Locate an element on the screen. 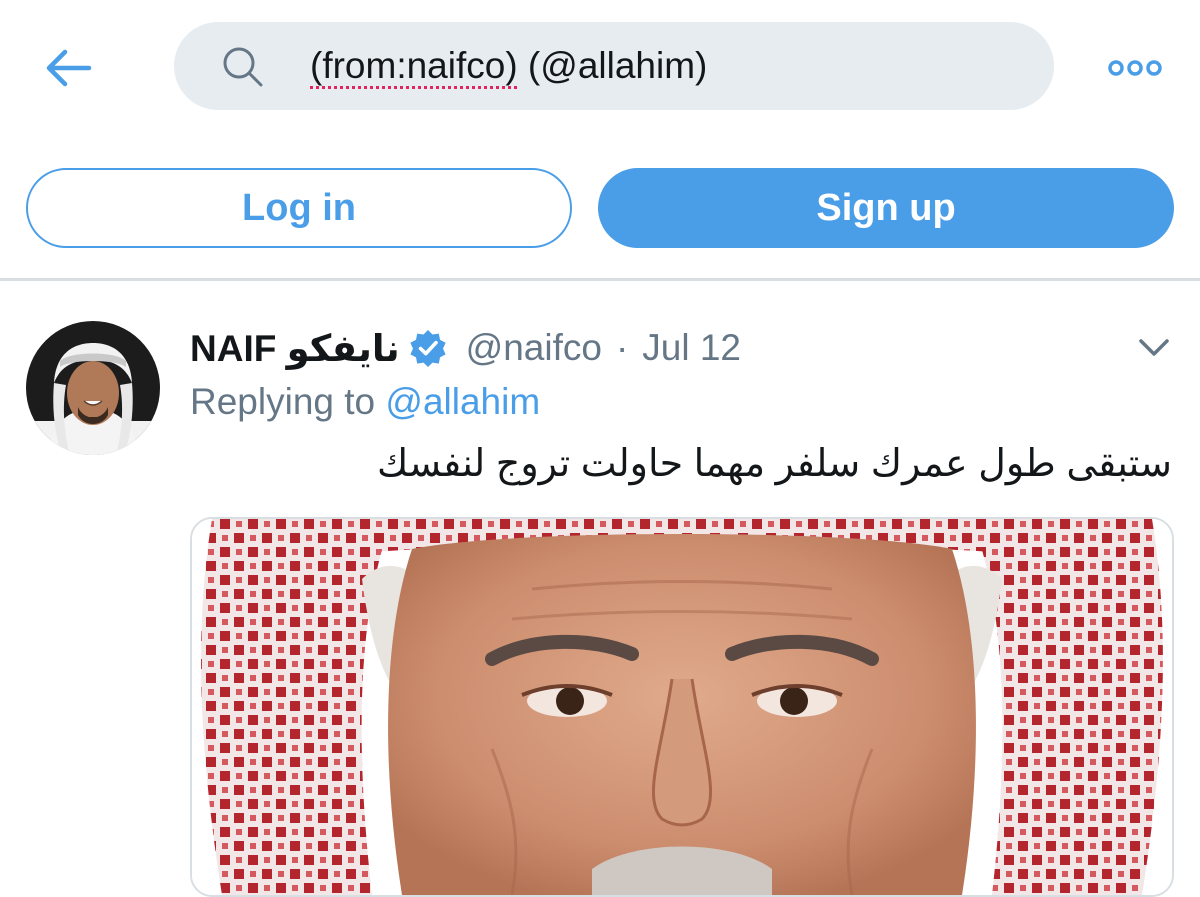  user-handle: @naifco is located at coordinates (534, 348).